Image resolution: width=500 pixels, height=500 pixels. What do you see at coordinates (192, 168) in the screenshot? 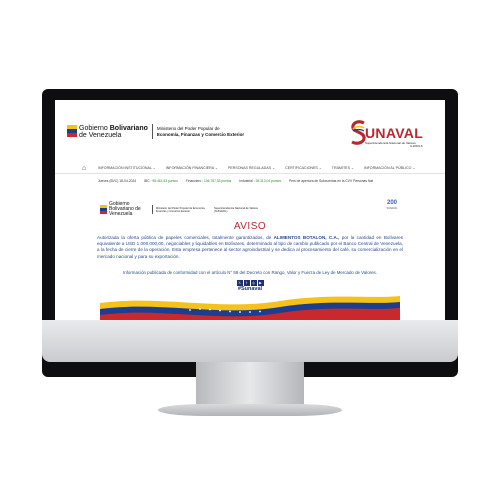
I see `nav-financial: INFORMACIÓN FINANCIERA ⌄` at bounding box center [192, 168].